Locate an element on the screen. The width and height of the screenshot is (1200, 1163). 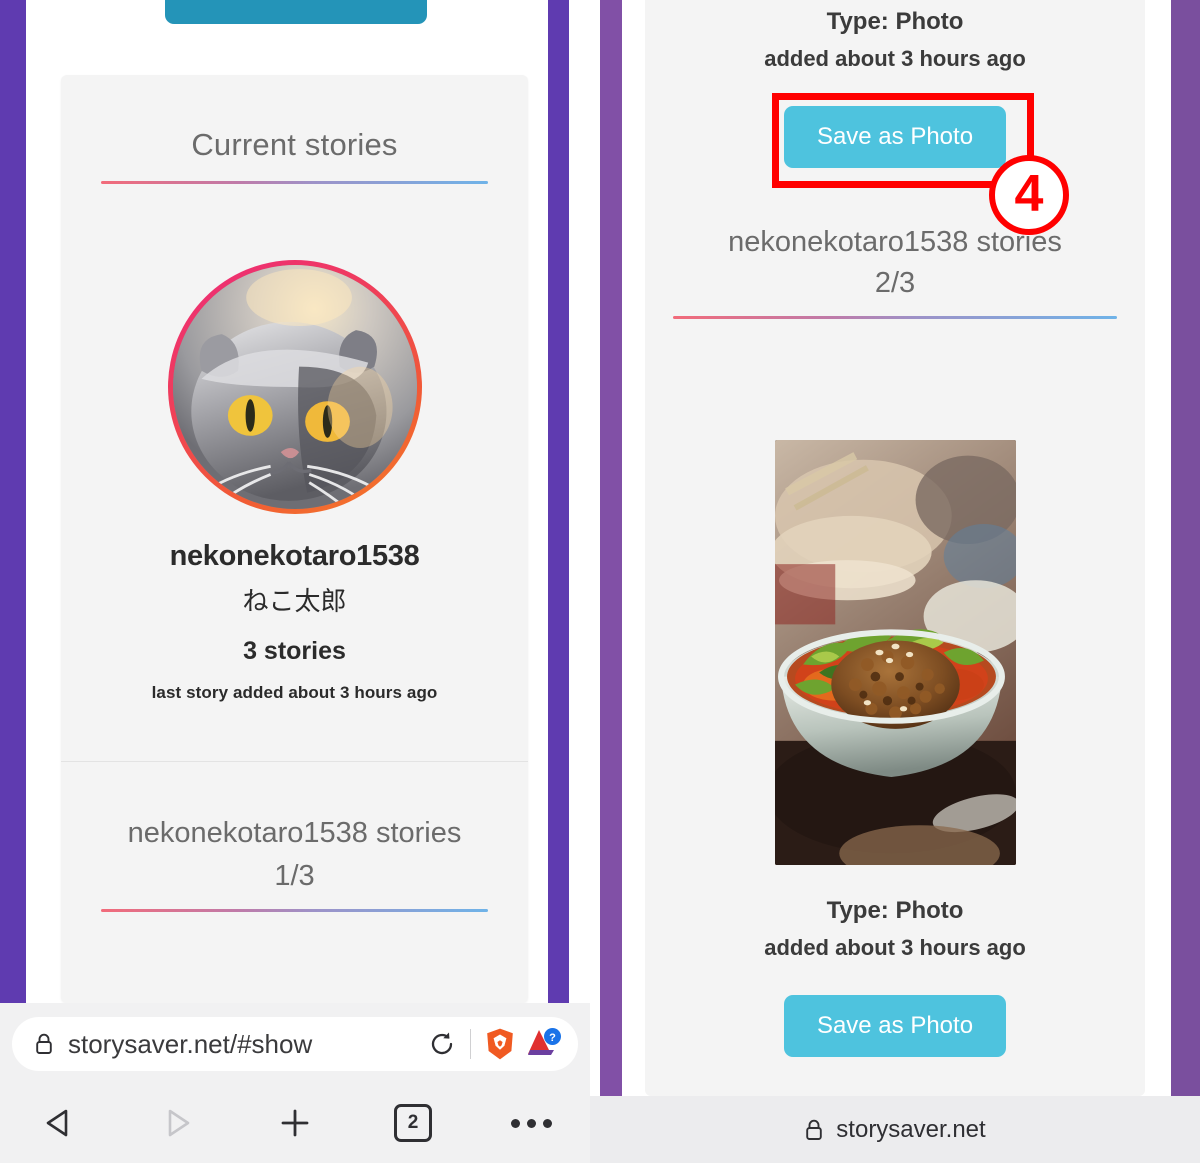
right-purple-bar-inner is located at coordinates (611, 548).